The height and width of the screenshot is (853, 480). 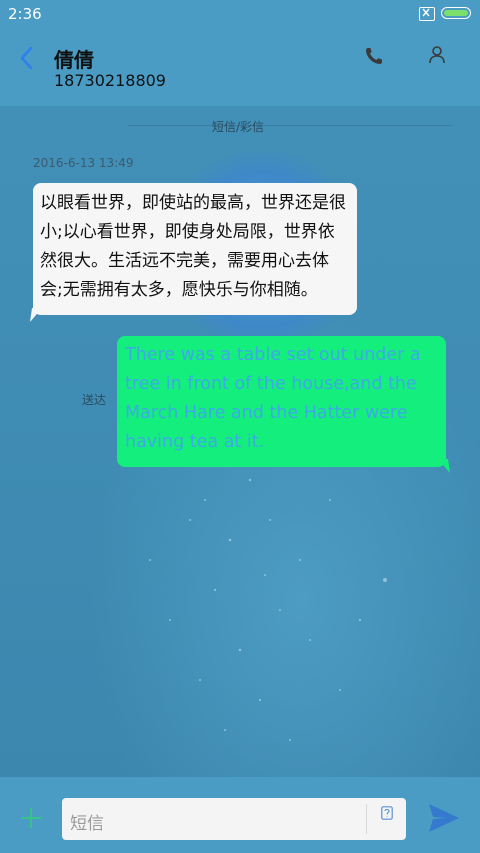 What do you see at coordinates (240, 68) in the screenshot?
I see `conversation-header: 倩倩 18730218809` at bounding box center [240, 68].